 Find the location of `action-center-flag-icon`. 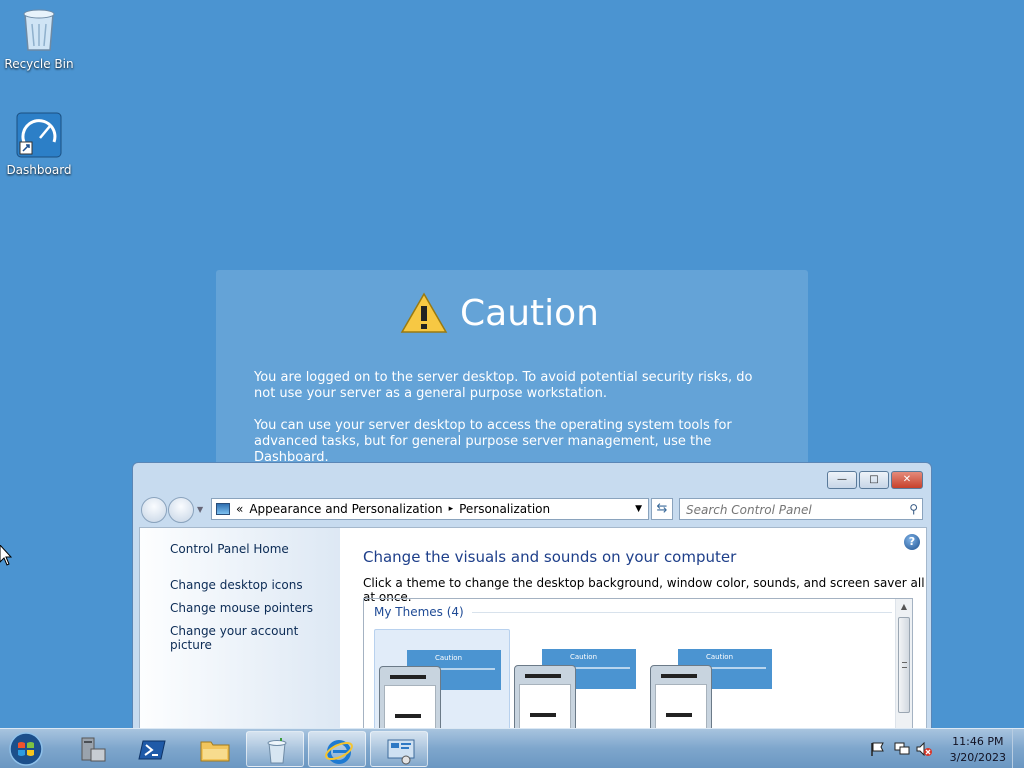

action-center-flag-icon is located at coordinates (878, 749).